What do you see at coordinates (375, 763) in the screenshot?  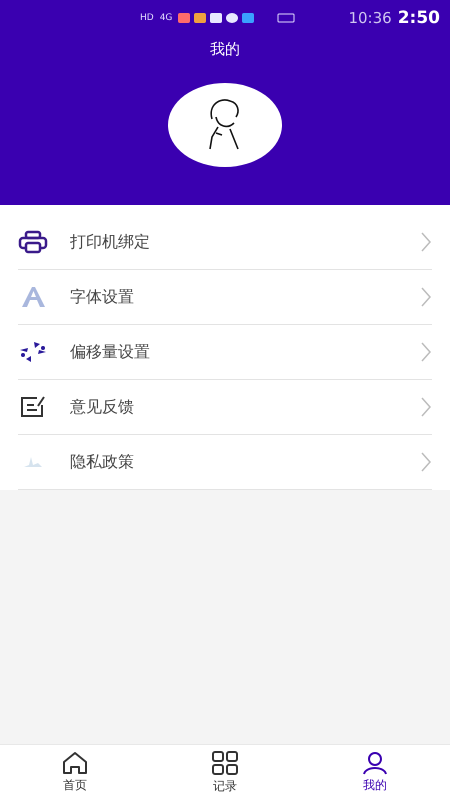 I see `person-icon` at bounding box center [375, 763].